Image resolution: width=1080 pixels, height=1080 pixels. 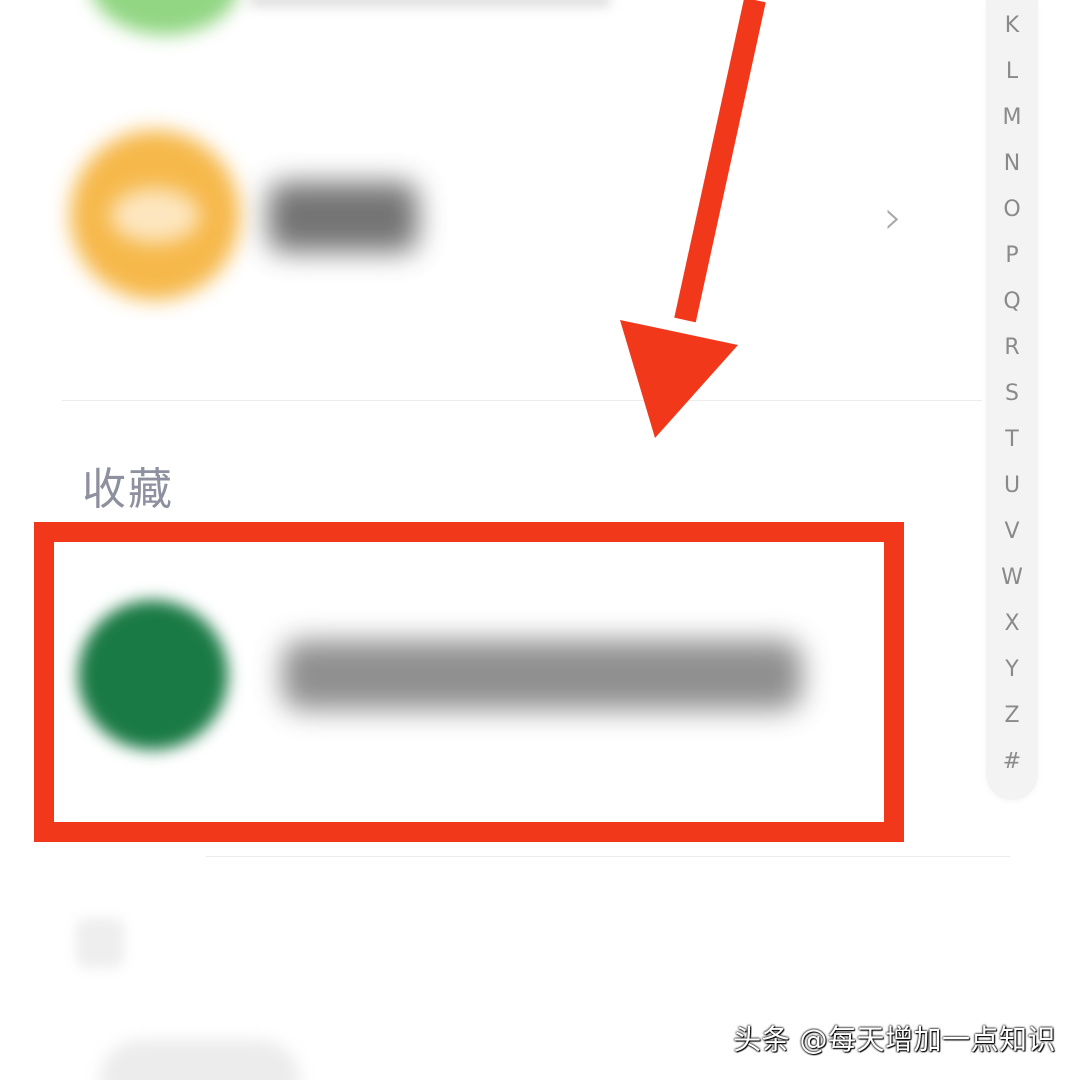 I want to click on alphabet-index-letter: Q, so click(x=1012, y=302).